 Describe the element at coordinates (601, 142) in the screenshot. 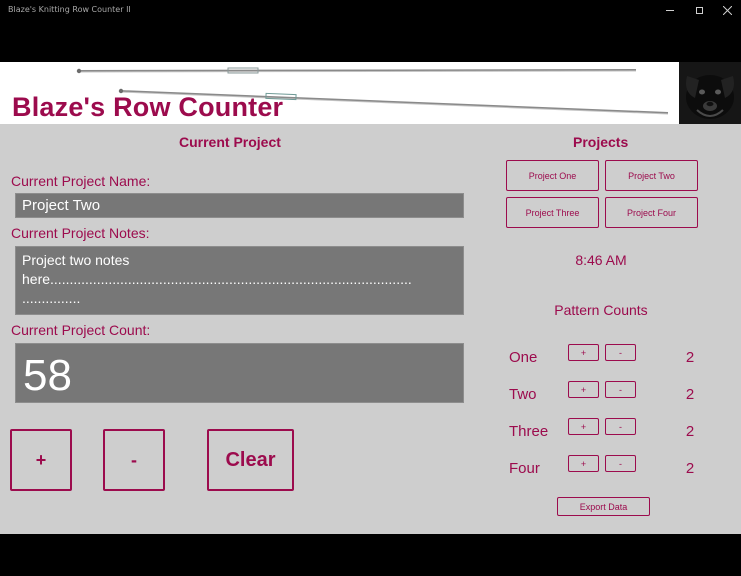

I see `projects-heading: Projects` at that location.